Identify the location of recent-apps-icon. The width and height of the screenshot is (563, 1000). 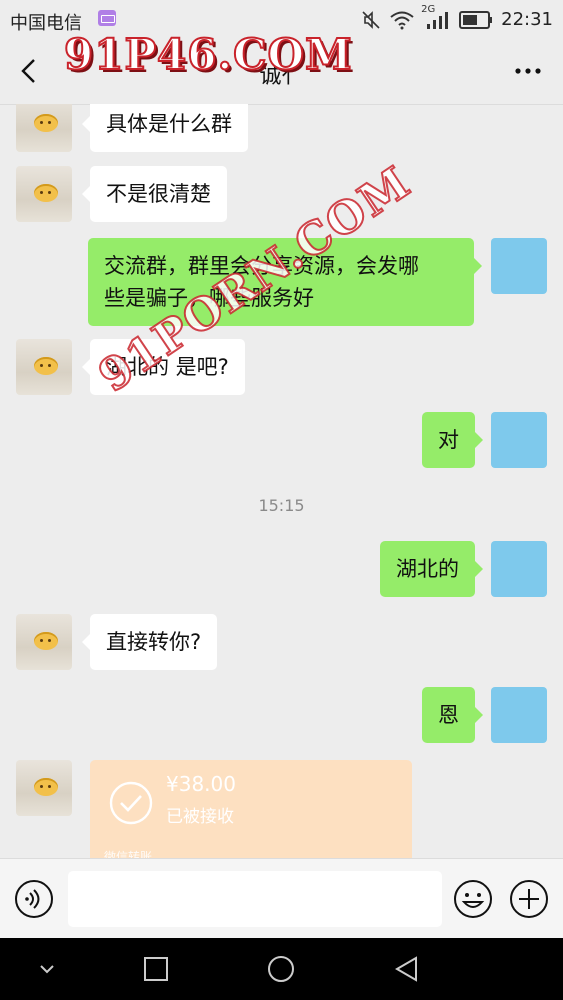
(156, 969).